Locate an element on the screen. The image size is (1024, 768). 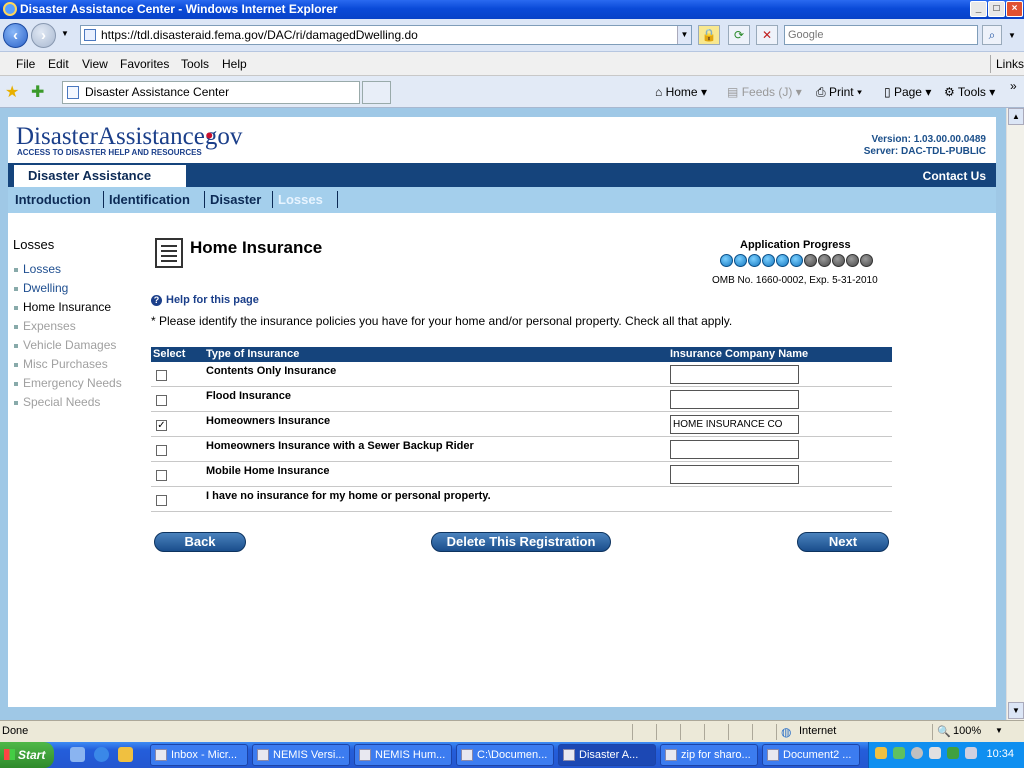
server-text: Server: DAC-TDL-PUBLIC is located at coordinates (924, 151).